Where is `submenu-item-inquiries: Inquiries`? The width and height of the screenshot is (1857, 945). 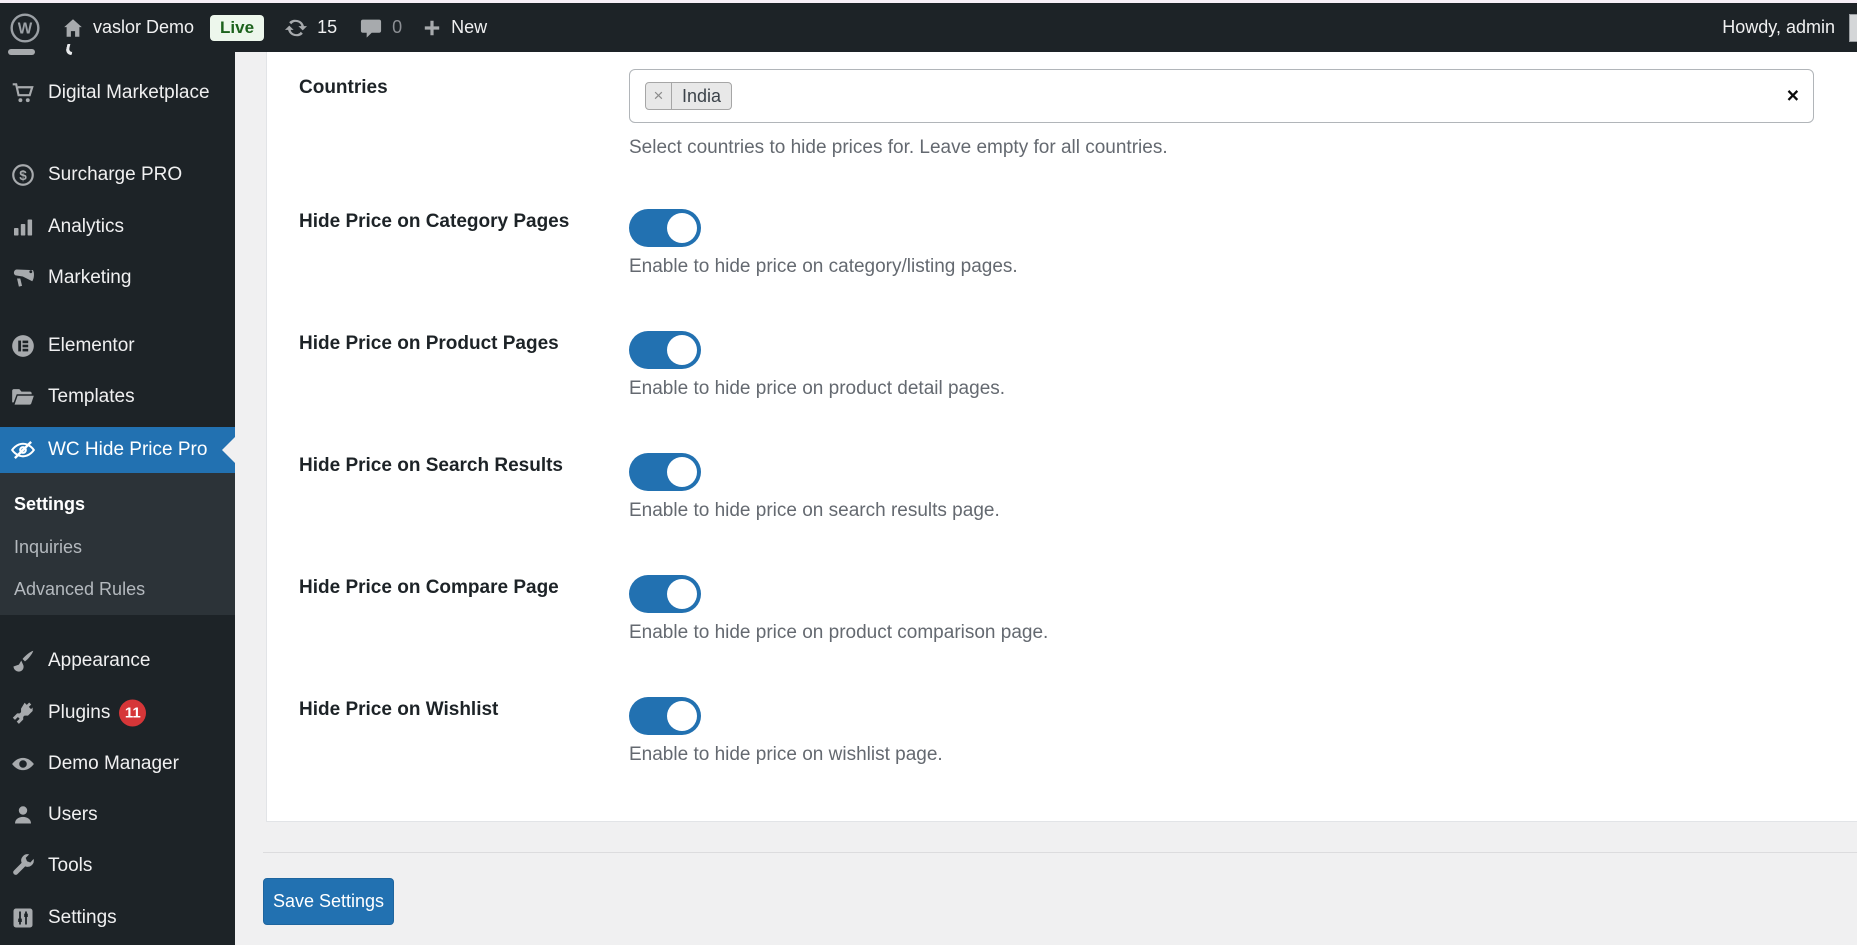 submenu-item-inquiries: Inquiries is located at coordinates (117, 547).